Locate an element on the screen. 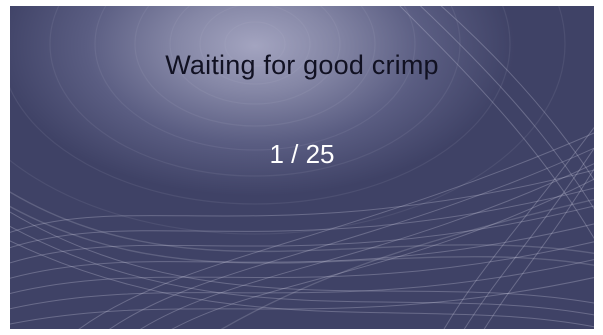 The image size is (603, 335). progress-counter: 1 / 25 is located at coordinates (302, 154).